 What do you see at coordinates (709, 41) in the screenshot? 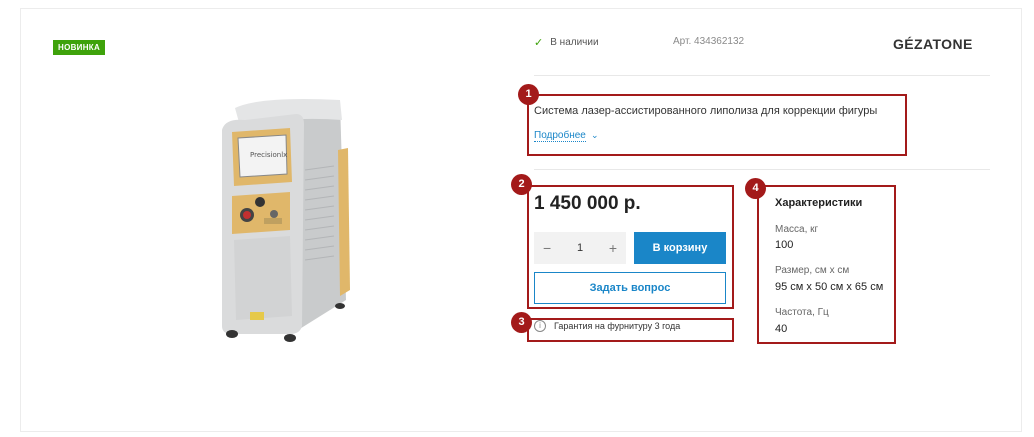
I see `article-number: Арт. 434362132` at bounding box center [709, 41].